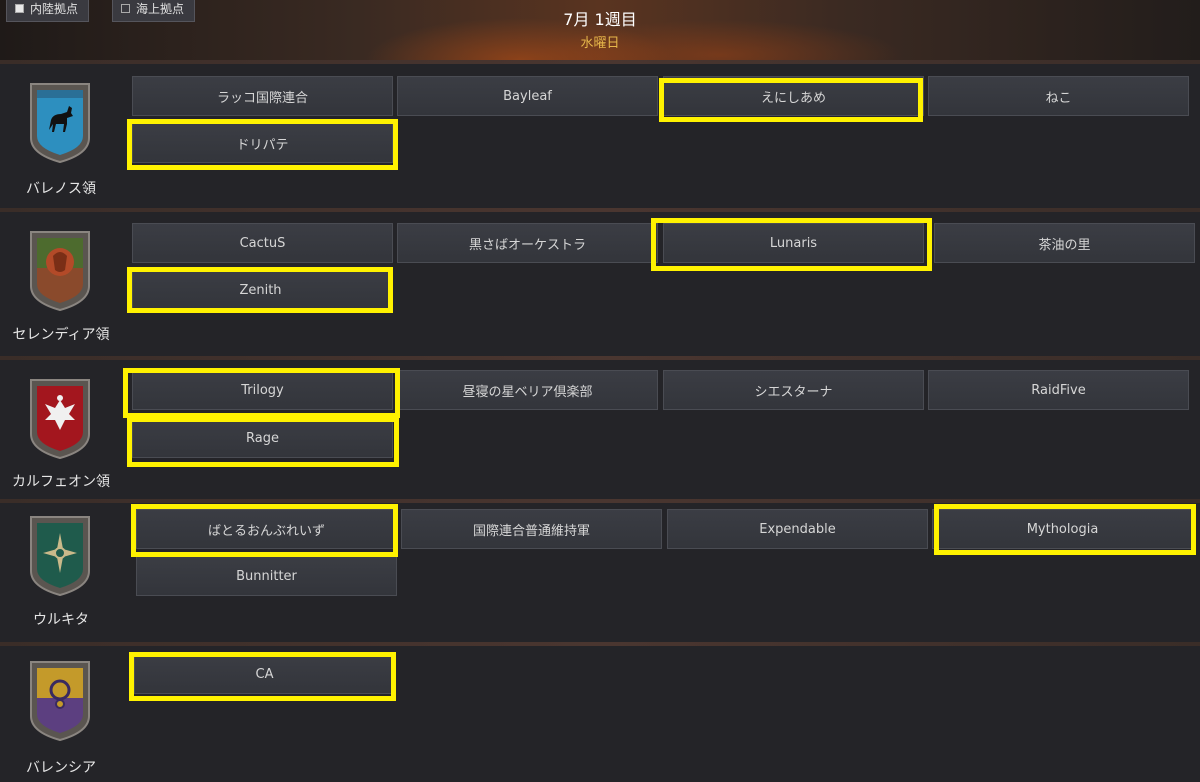  Describe the element at coordinates (61, 335) in the screenshot. I see `territory-name: セレンディア領` at that location.